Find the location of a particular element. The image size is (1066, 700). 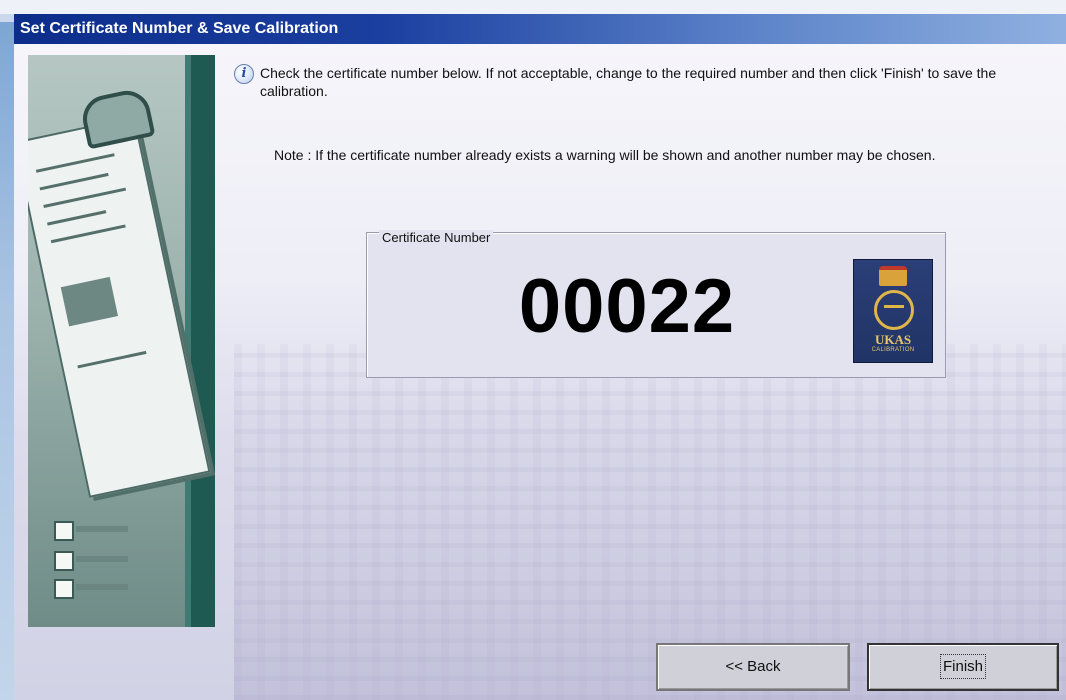

info-icon: i is located at coordinates (244, 74).